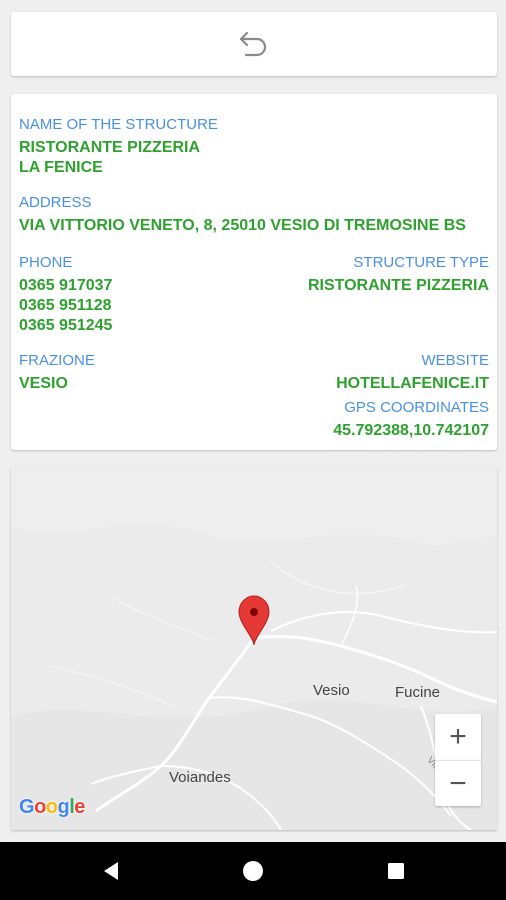  What do you see at coordinates (418, 692) in the screenshot?
I see `place-label-fucine: Fucine` at bounding box center [418, 692].